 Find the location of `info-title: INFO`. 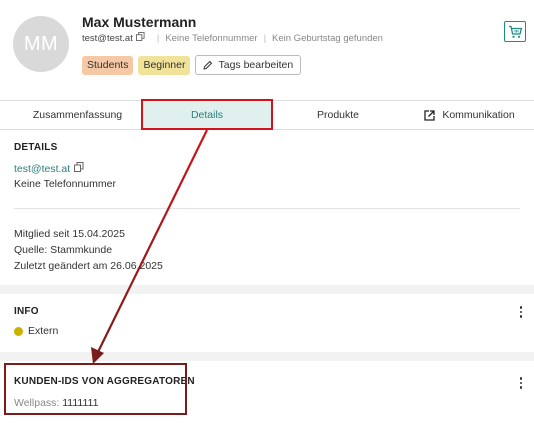

info-title: INFO is located at coordinates (26, 311).